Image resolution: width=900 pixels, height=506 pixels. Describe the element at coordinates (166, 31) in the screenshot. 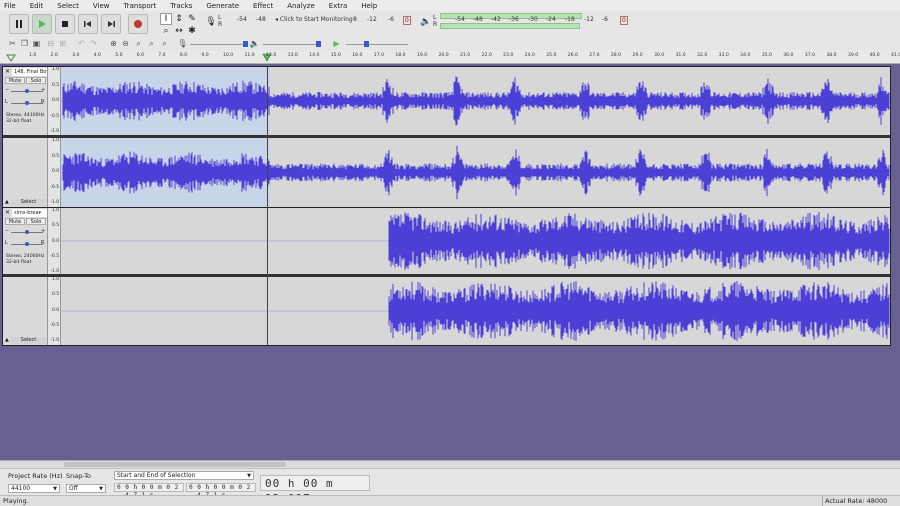

I see `zoom-tool-icon: ⌕` at that location.